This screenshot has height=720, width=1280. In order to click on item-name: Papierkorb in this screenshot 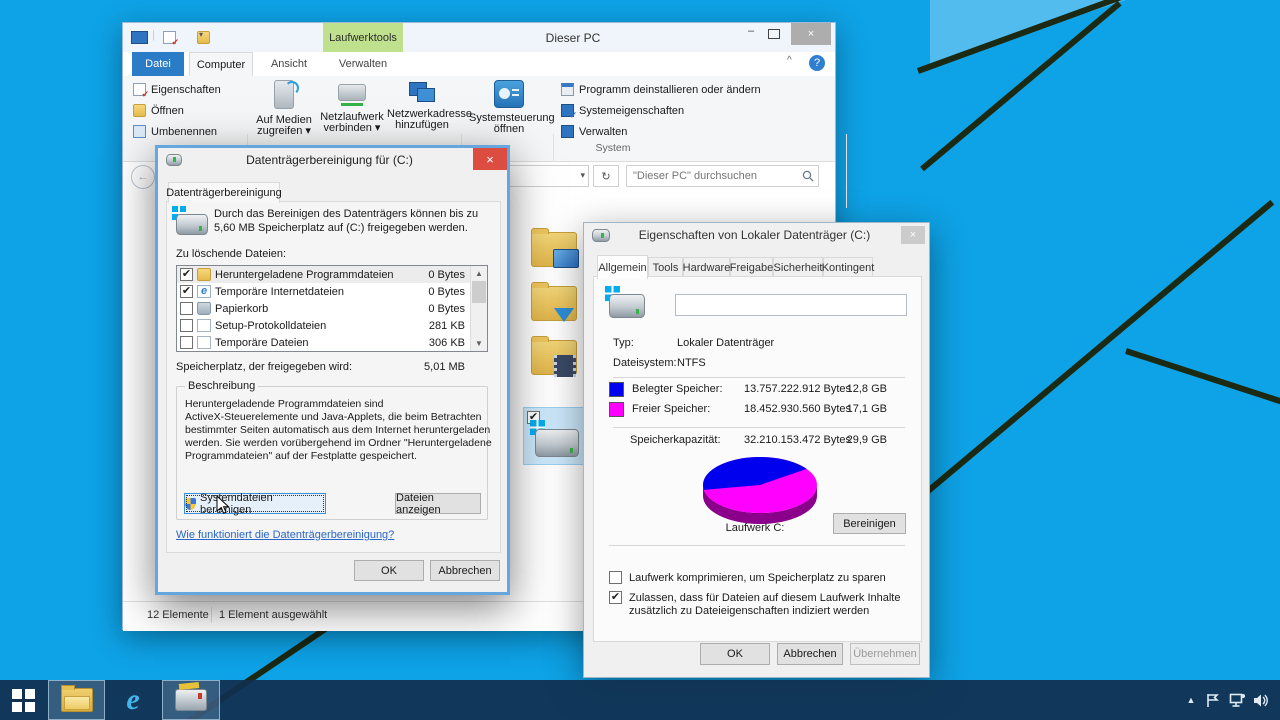, I will do `click(242, 308)`.